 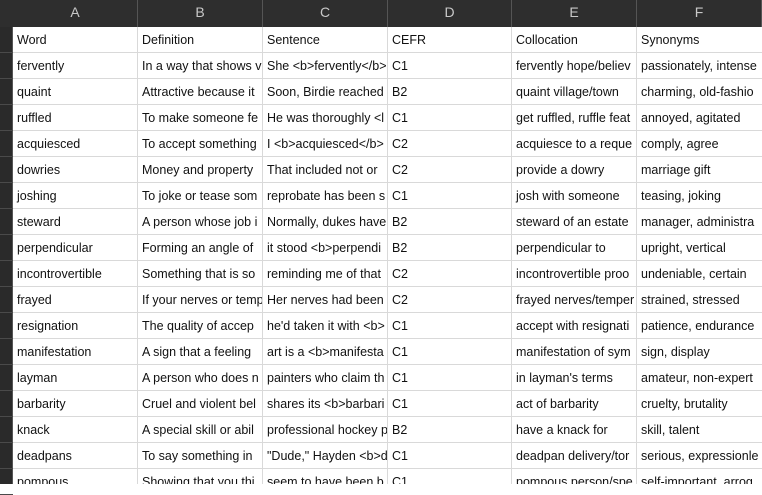 What do you see at coordinates (200, 39) in the screenshot?
I see `header-cell: Definition` at bounding box center [200, 39].